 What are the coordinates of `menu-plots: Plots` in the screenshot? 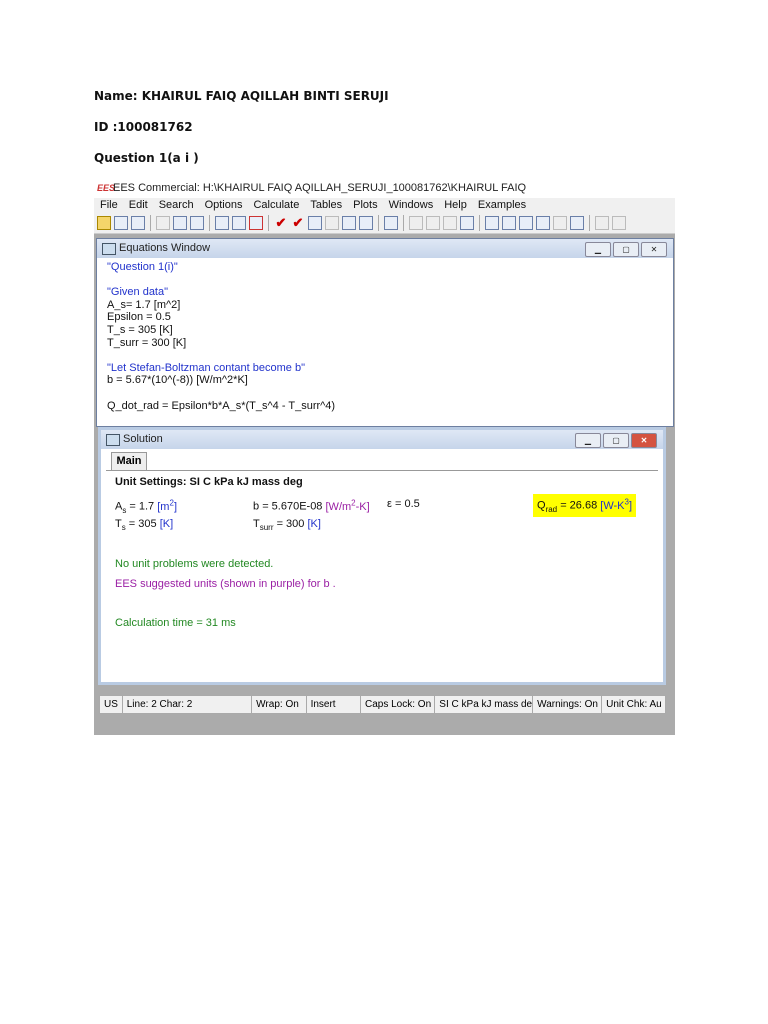 It's located at (365, 205).